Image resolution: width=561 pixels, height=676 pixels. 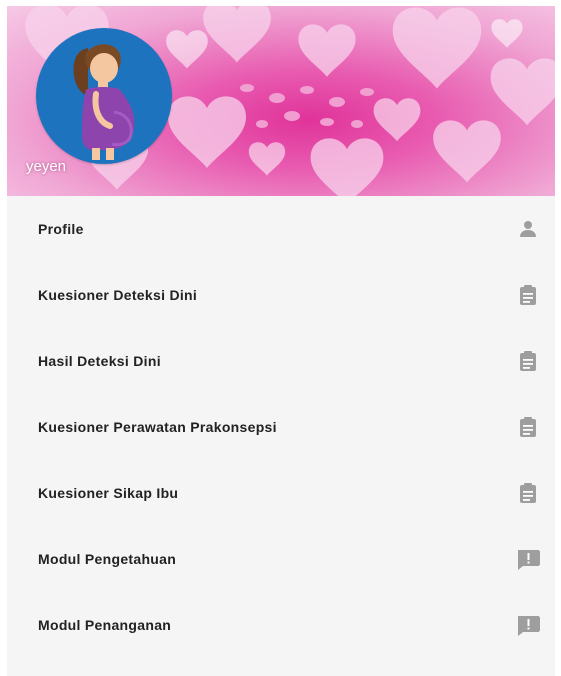 I want to click on menu-item-label: Profile, so click(x=61, y=229).